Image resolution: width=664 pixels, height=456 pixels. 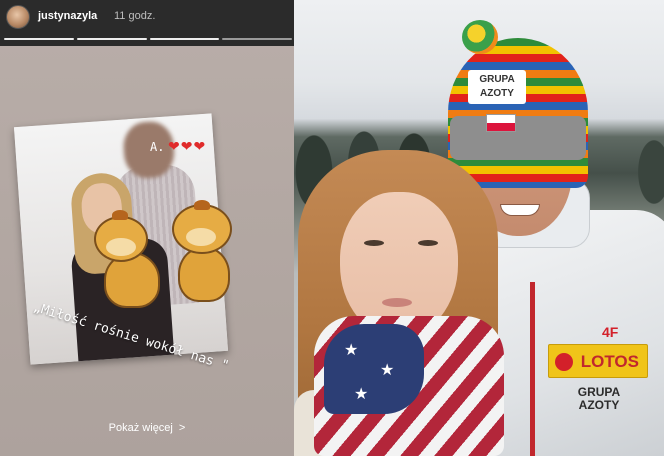 What do you see at coordinates (610, 332) in the screenshot?
I see `brand-4f-logo: 4F` at bounding box center [610, 332].